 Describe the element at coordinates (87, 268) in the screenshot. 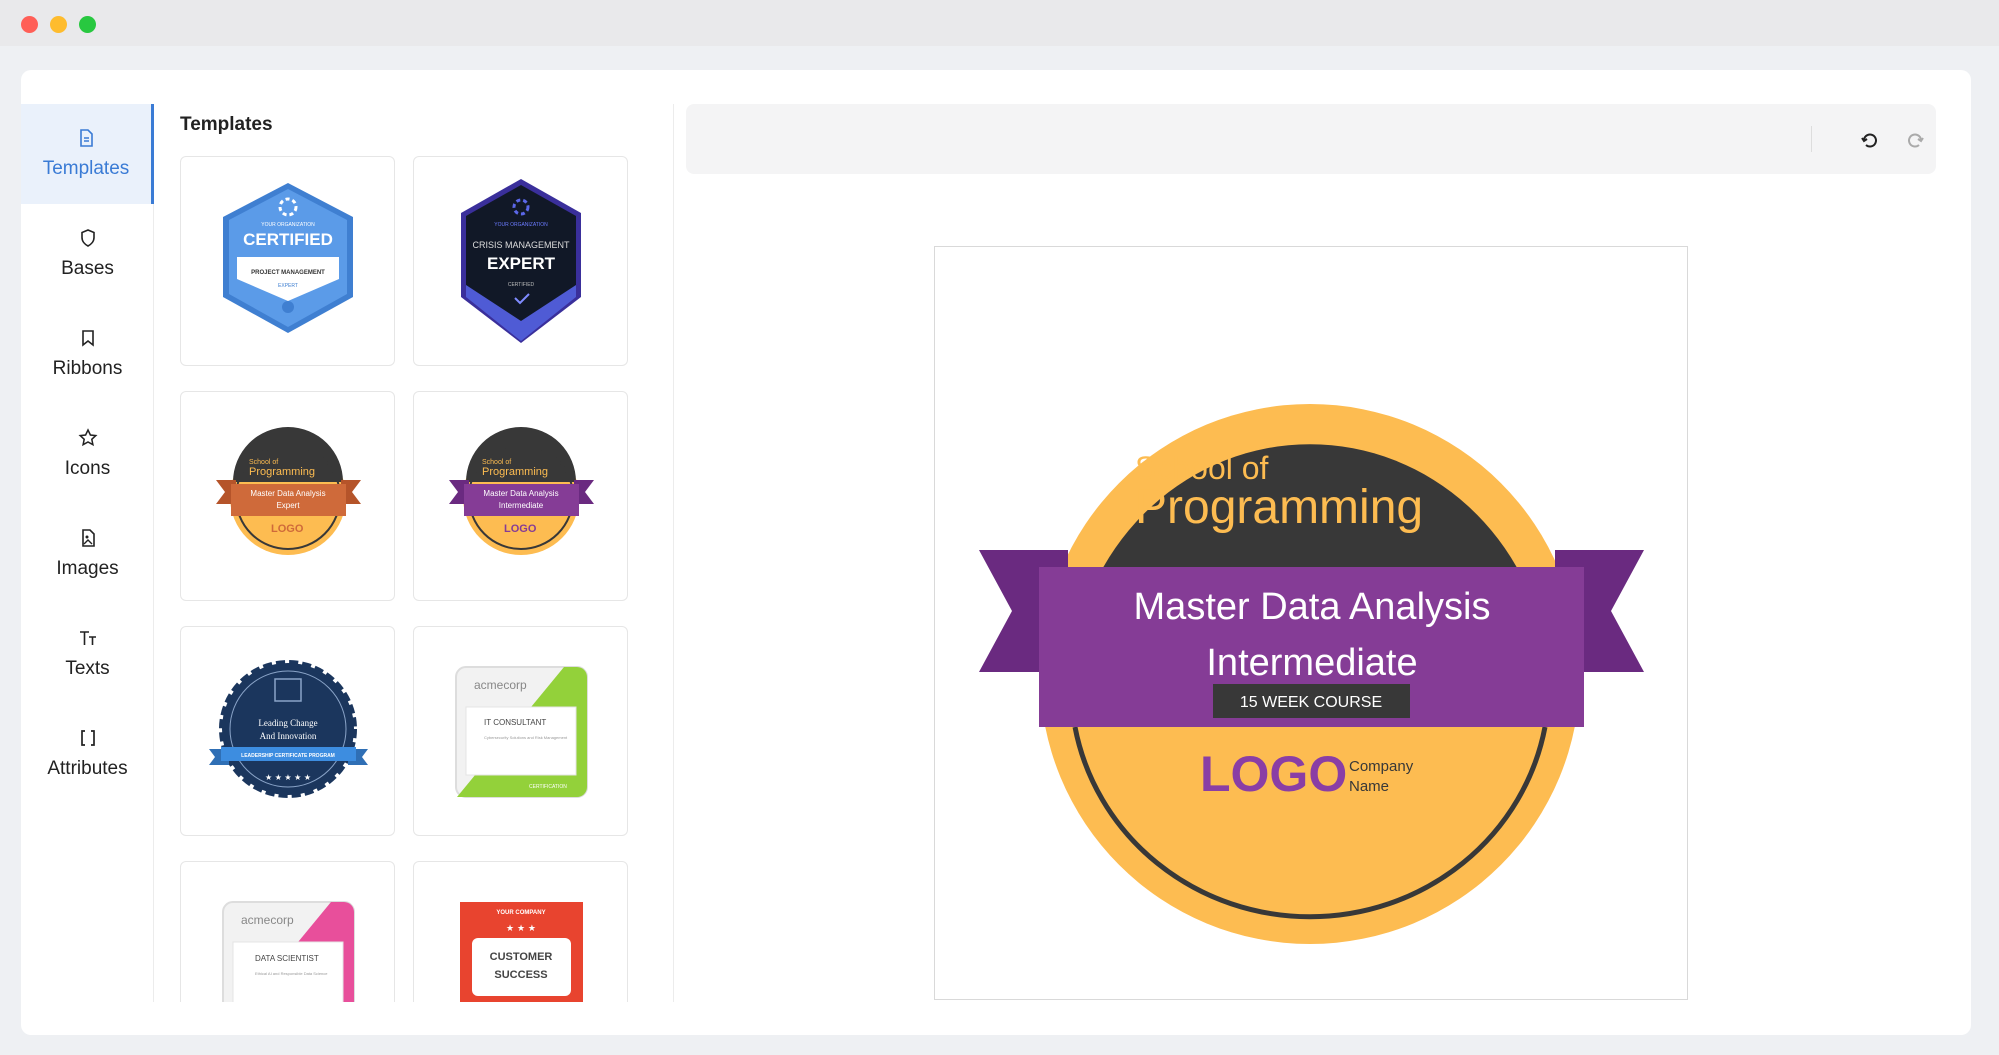

I see `sidebar-item-label: Bases` at that location.